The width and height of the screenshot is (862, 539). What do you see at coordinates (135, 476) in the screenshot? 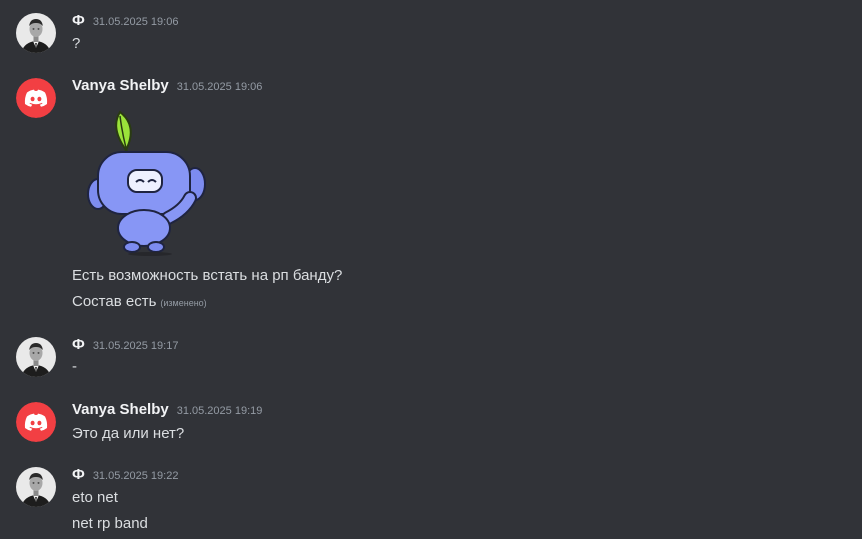
I see `message-timestamp: 31.05.2025 19:22` at bounding box center [135, 476].